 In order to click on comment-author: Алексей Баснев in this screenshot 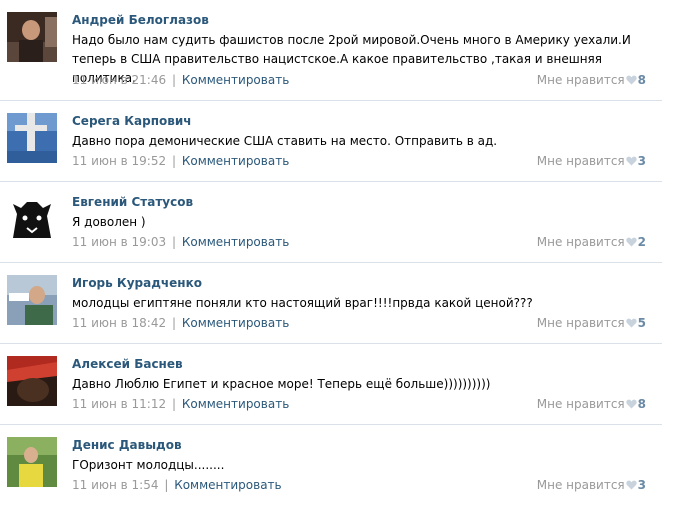, I will do `click(127, 364)`.